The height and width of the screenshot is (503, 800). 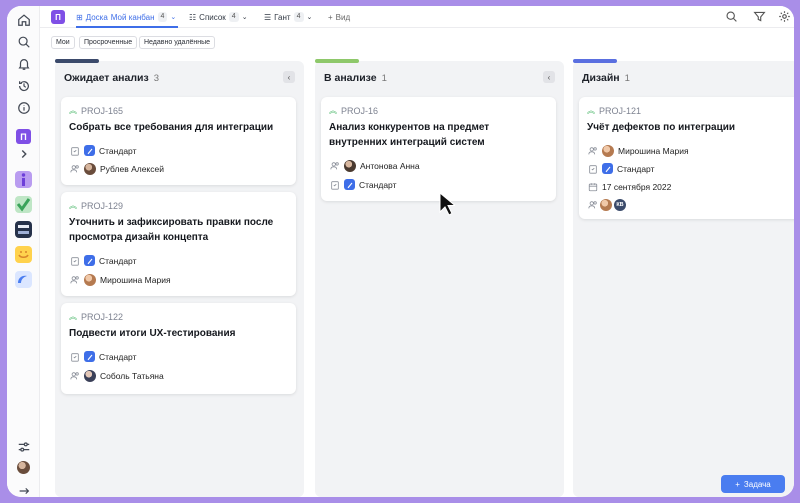 What do you see at coordinates (330, 17) in the screenshot?
I see `plus-icon: +` at bounding box center [330, 17].